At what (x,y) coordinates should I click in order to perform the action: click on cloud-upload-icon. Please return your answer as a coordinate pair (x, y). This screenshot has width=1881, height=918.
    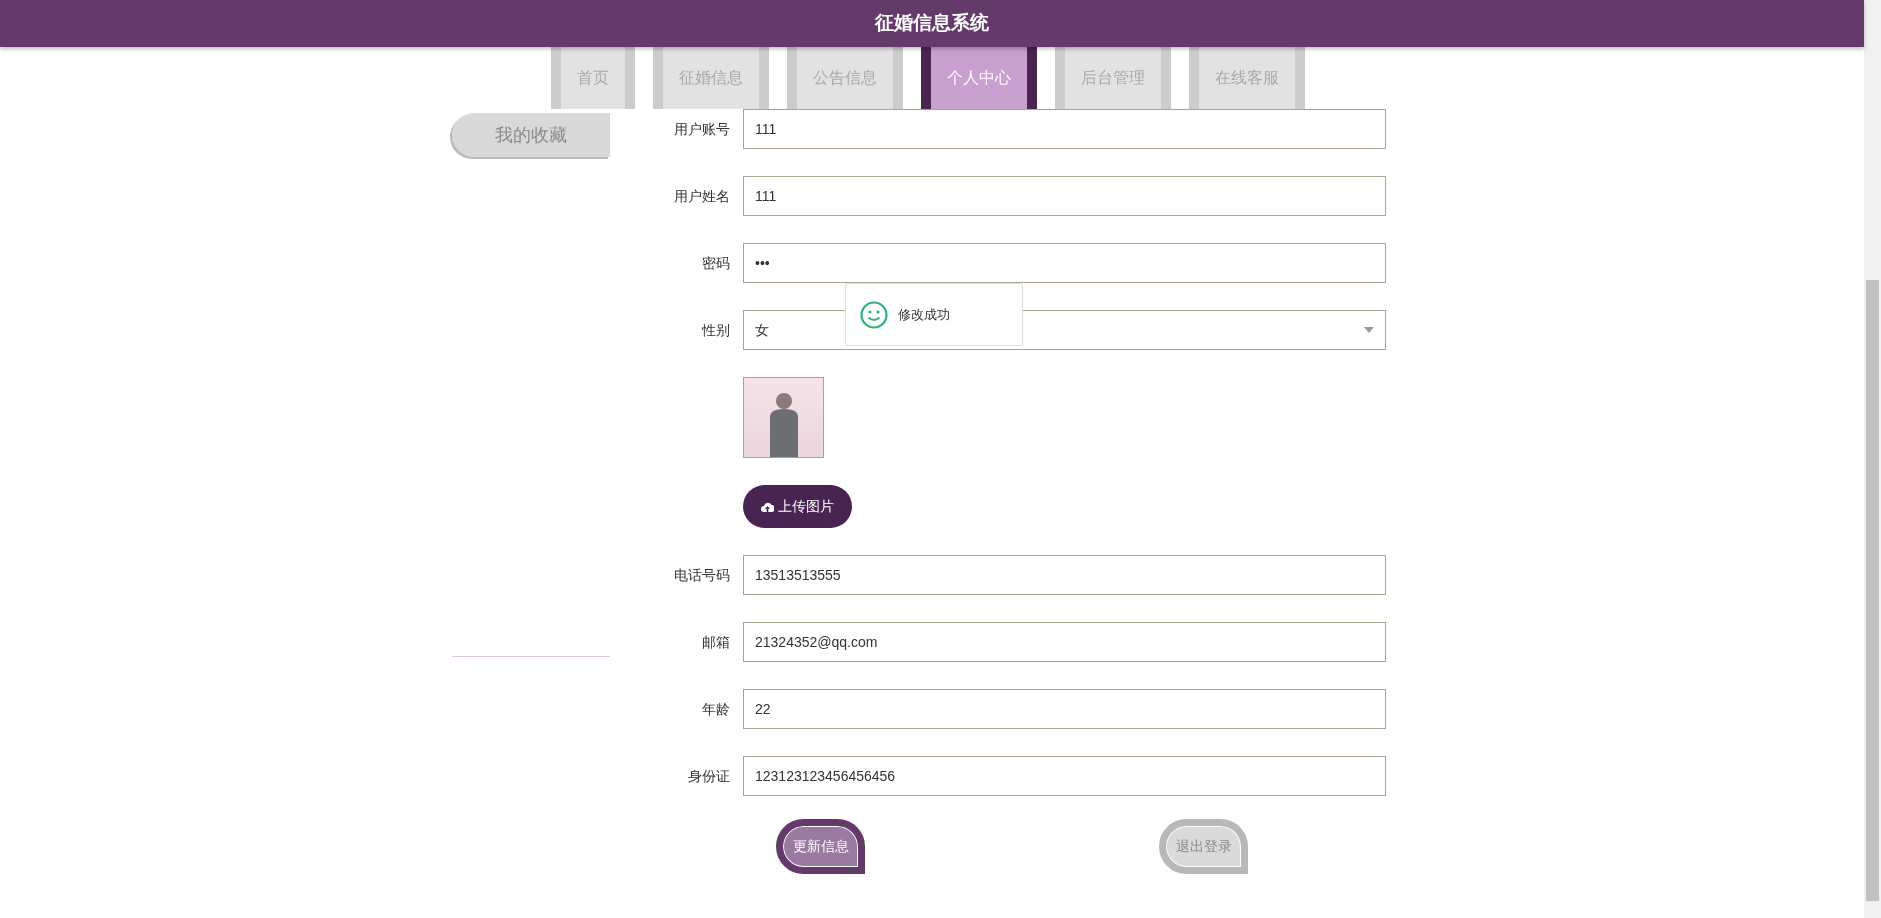
    Looking at the image, I should click on (767, 506).